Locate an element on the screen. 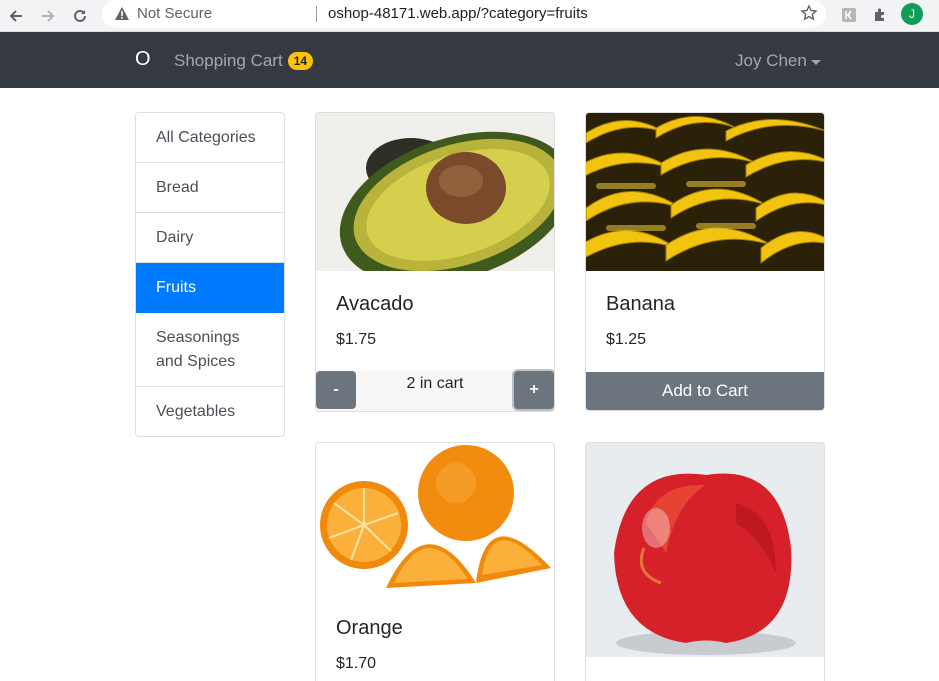 This screenshot has width=939, height=681. product-card-avocado: Avacado $1.75 - 2 in cart + is located at coordinates (435, 262).